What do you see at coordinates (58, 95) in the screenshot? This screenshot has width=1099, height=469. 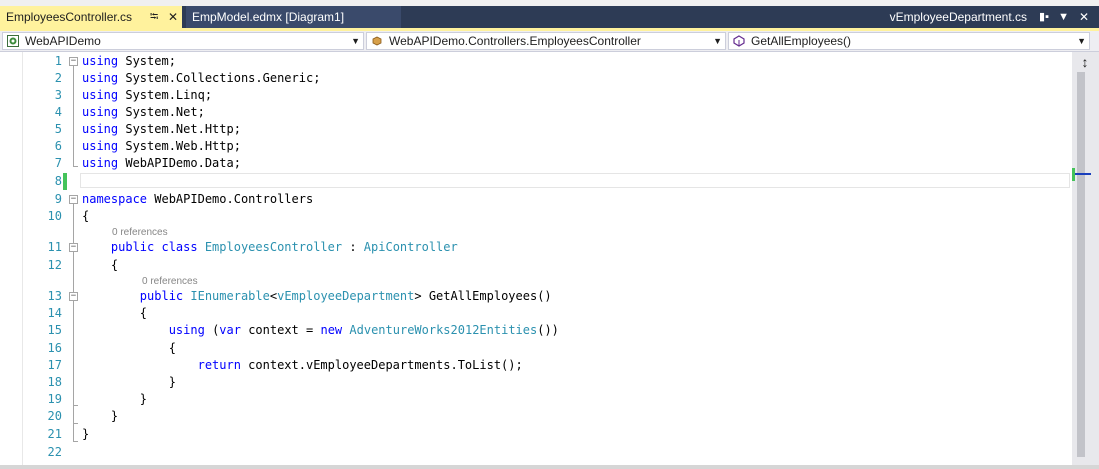 I see `line-number: 3` at bounding box center [58, 95].